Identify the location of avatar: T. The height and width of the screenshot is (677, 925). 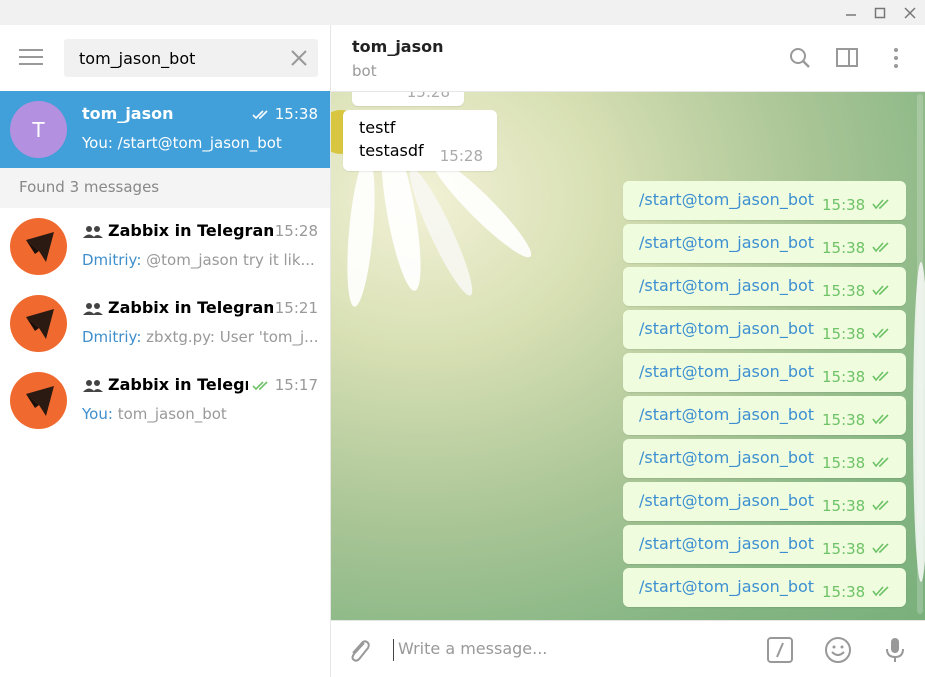
(38, 129).